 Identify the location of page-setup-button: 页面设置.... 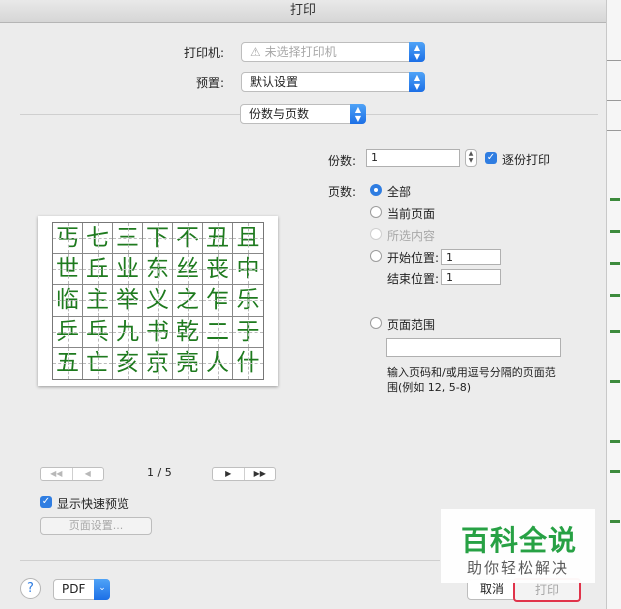
(96, 526).